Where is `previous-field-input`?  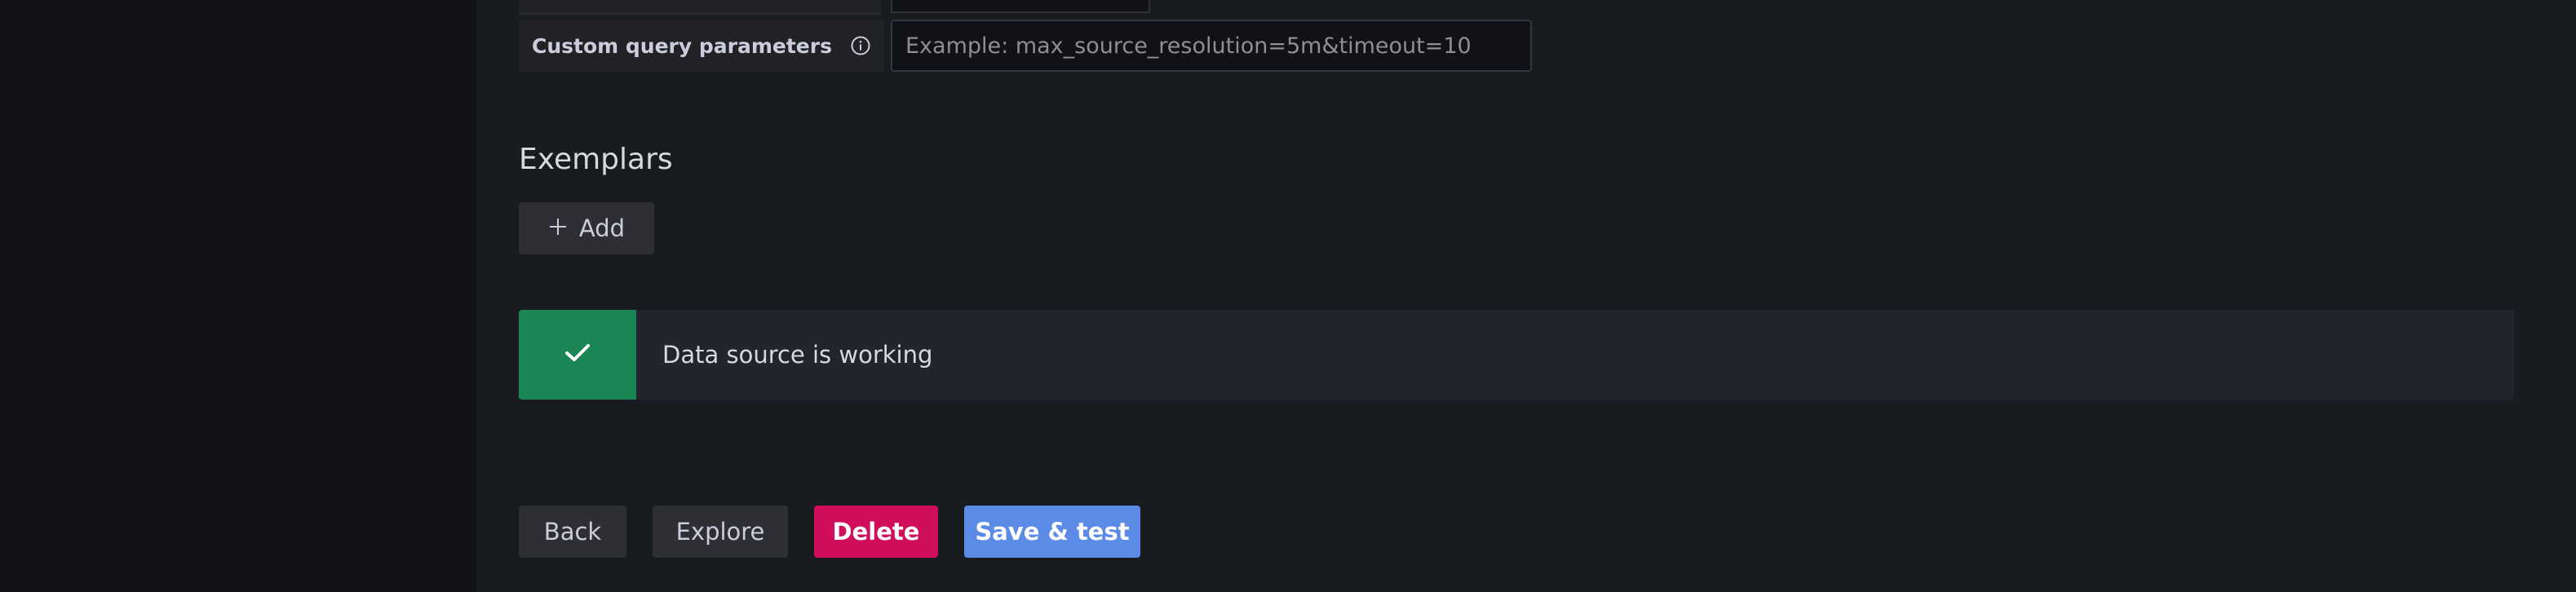 previous-field-input is located at coordinates (1020, 6).